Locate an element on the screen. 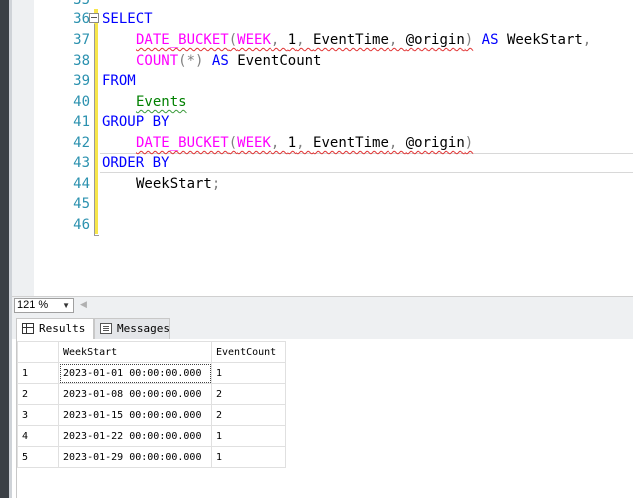 The height and width of the screenshot is (498, 633). column-header-weekstart: WeekStart is located at coordinates (135, 352).